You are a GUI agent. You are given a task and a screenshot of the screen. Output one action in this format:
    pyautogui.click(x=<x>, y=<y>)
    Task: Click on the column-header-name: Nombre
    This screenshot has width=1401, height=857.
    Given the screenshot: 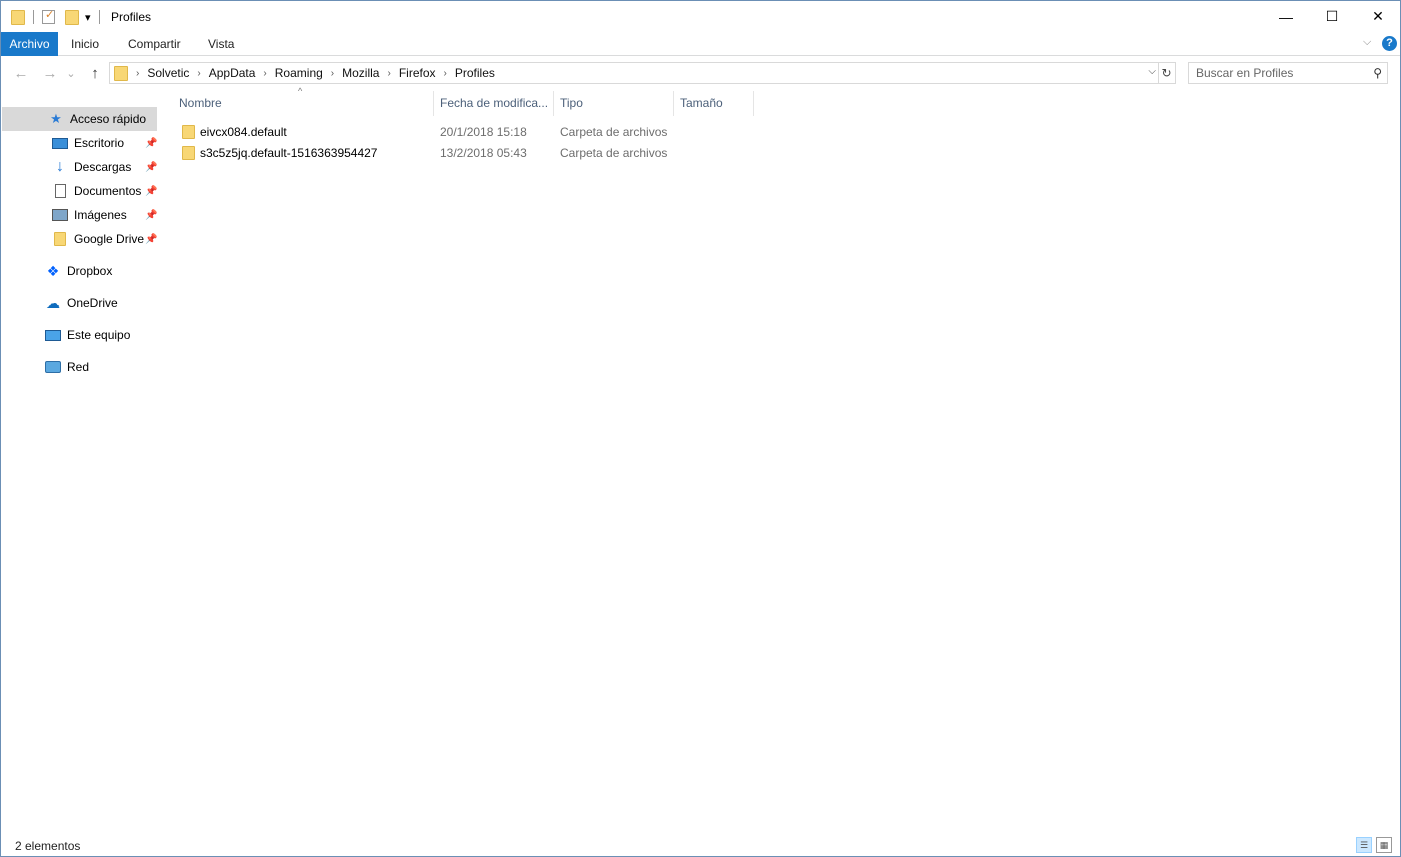 What is the action you would take?
    pyautogui.click(x=305, y=103)
    